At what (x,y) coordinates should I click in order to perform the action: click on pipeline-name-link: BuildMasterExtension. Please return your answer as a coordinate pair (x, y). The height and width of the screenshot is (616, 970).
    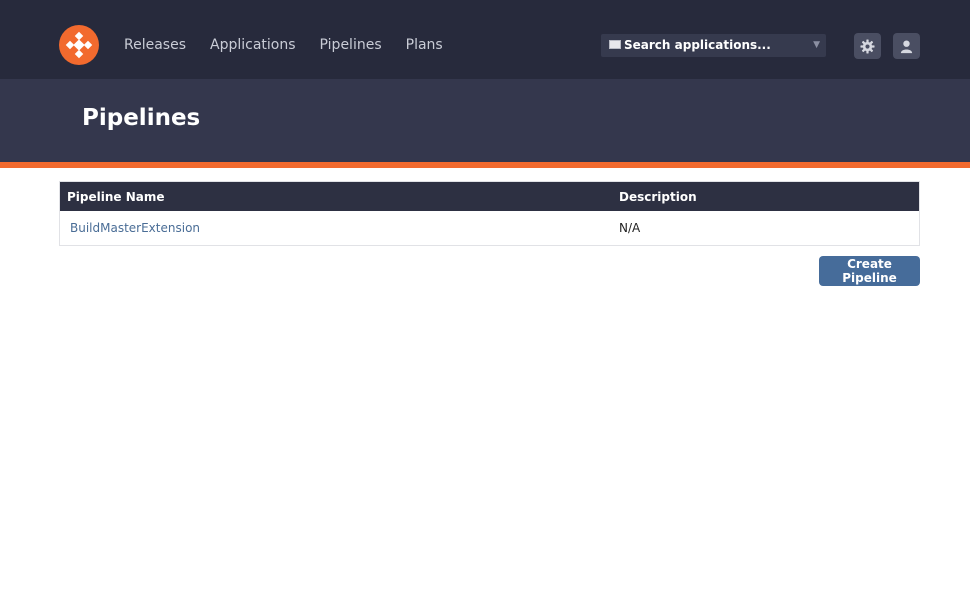
    Looking at the image, I should click on (335, 228).